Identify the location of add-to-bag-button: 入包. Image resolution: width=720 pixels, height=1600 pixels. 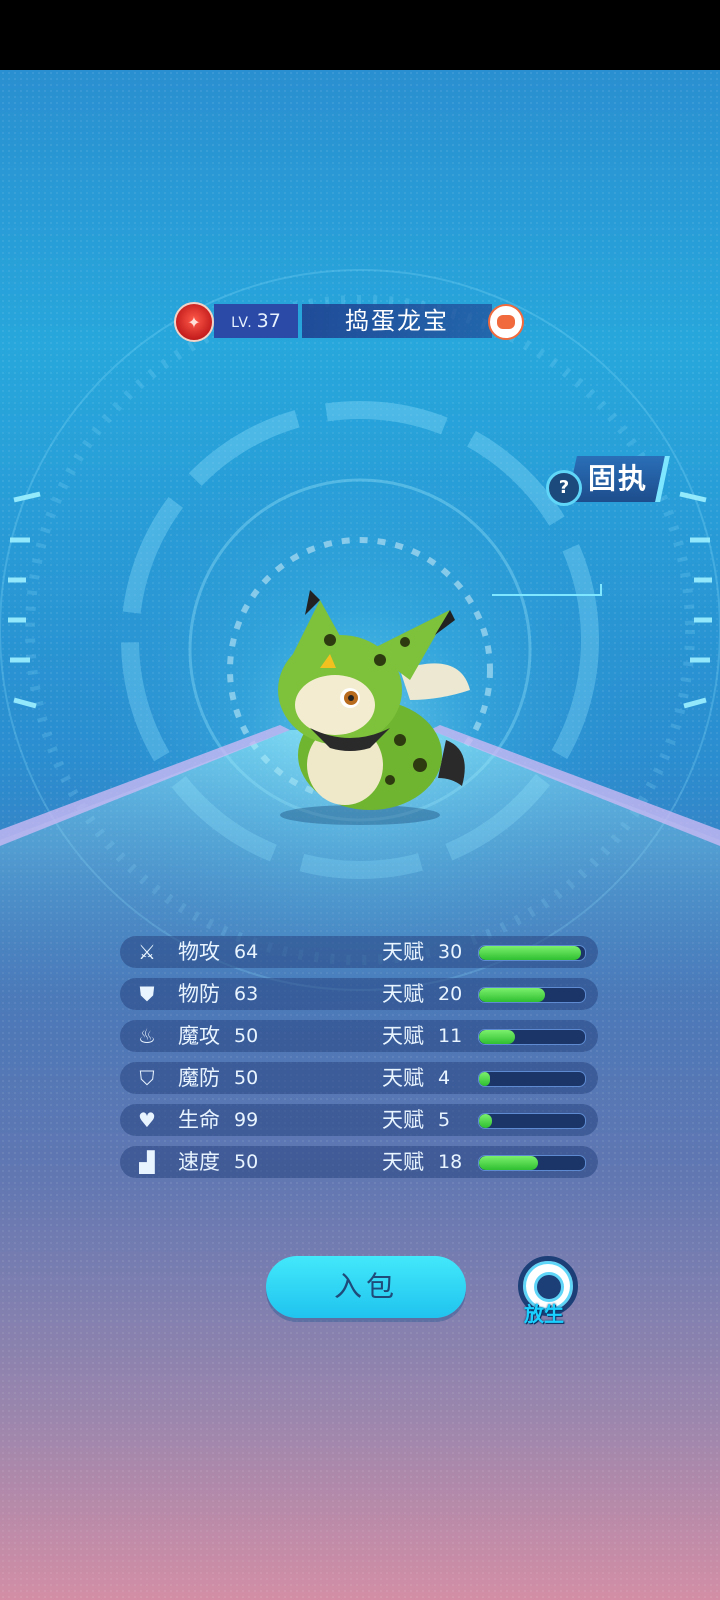
(366, 1287).